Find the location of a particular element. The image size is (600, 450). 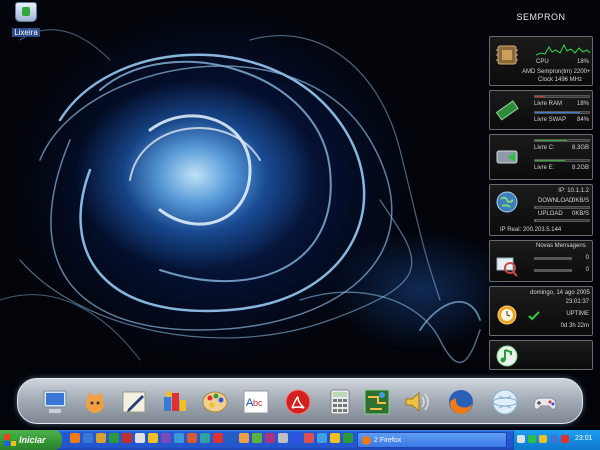

quicklaunch-app9-icon is located at coordinates (231, 438).